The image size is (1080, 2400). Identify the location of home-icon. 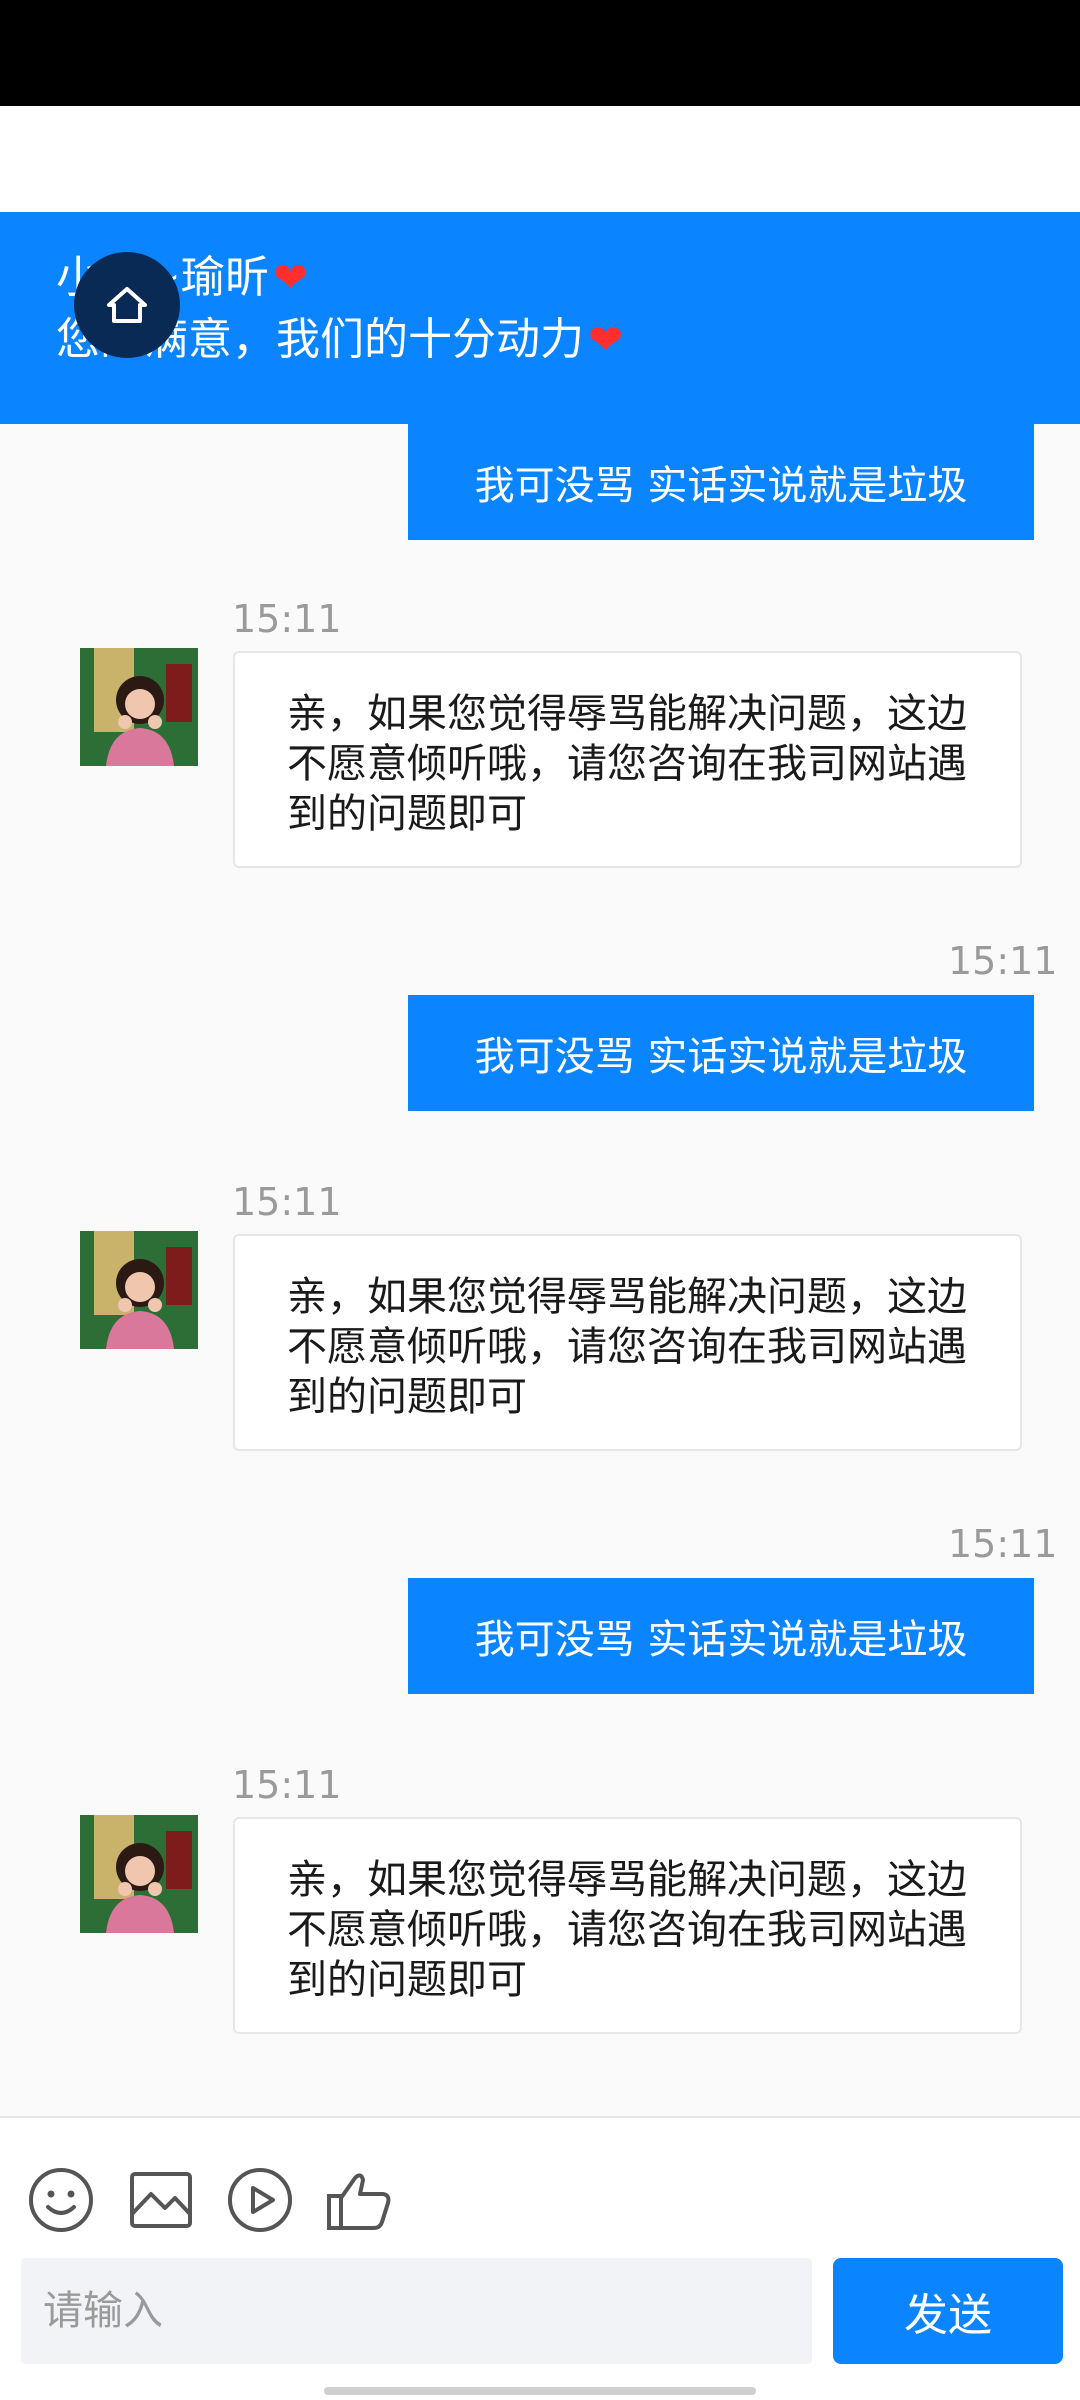
(127, 305).